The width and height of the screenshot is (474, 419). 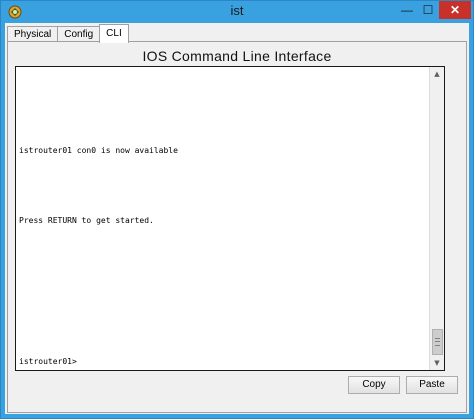 What do you see at coordinates (86, 220) in the screenshot?
I see `terminal-line: Press RETURN to get started.` at bounding box center [86, 220].